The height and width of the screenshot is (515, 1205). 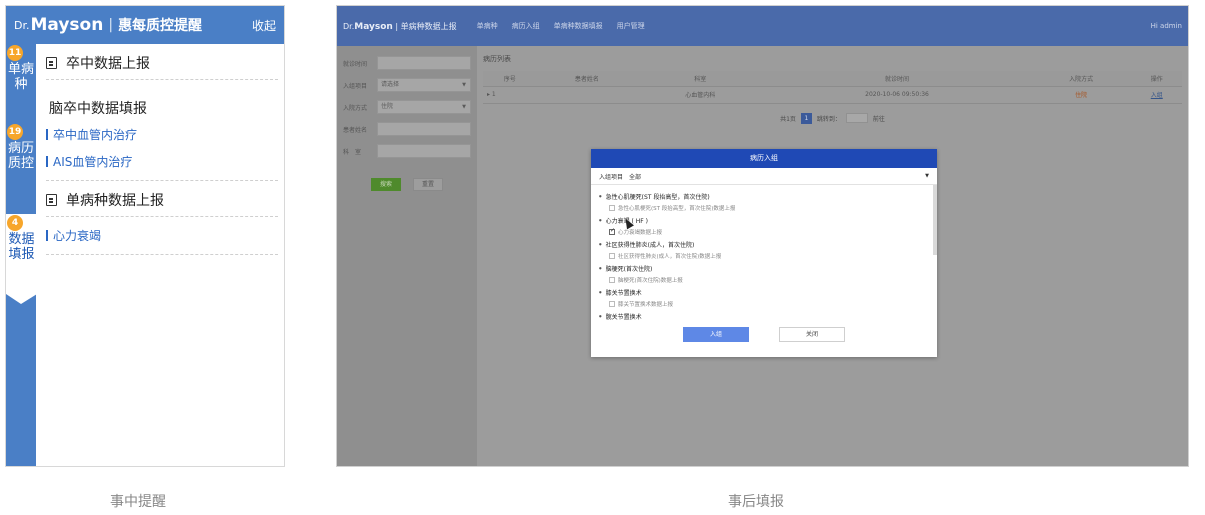 What do you see at coordinates (764, 292) in the screenshot?
I see `group-knee-replacement: 膝关节置换术` at bounding box center [764, 292].